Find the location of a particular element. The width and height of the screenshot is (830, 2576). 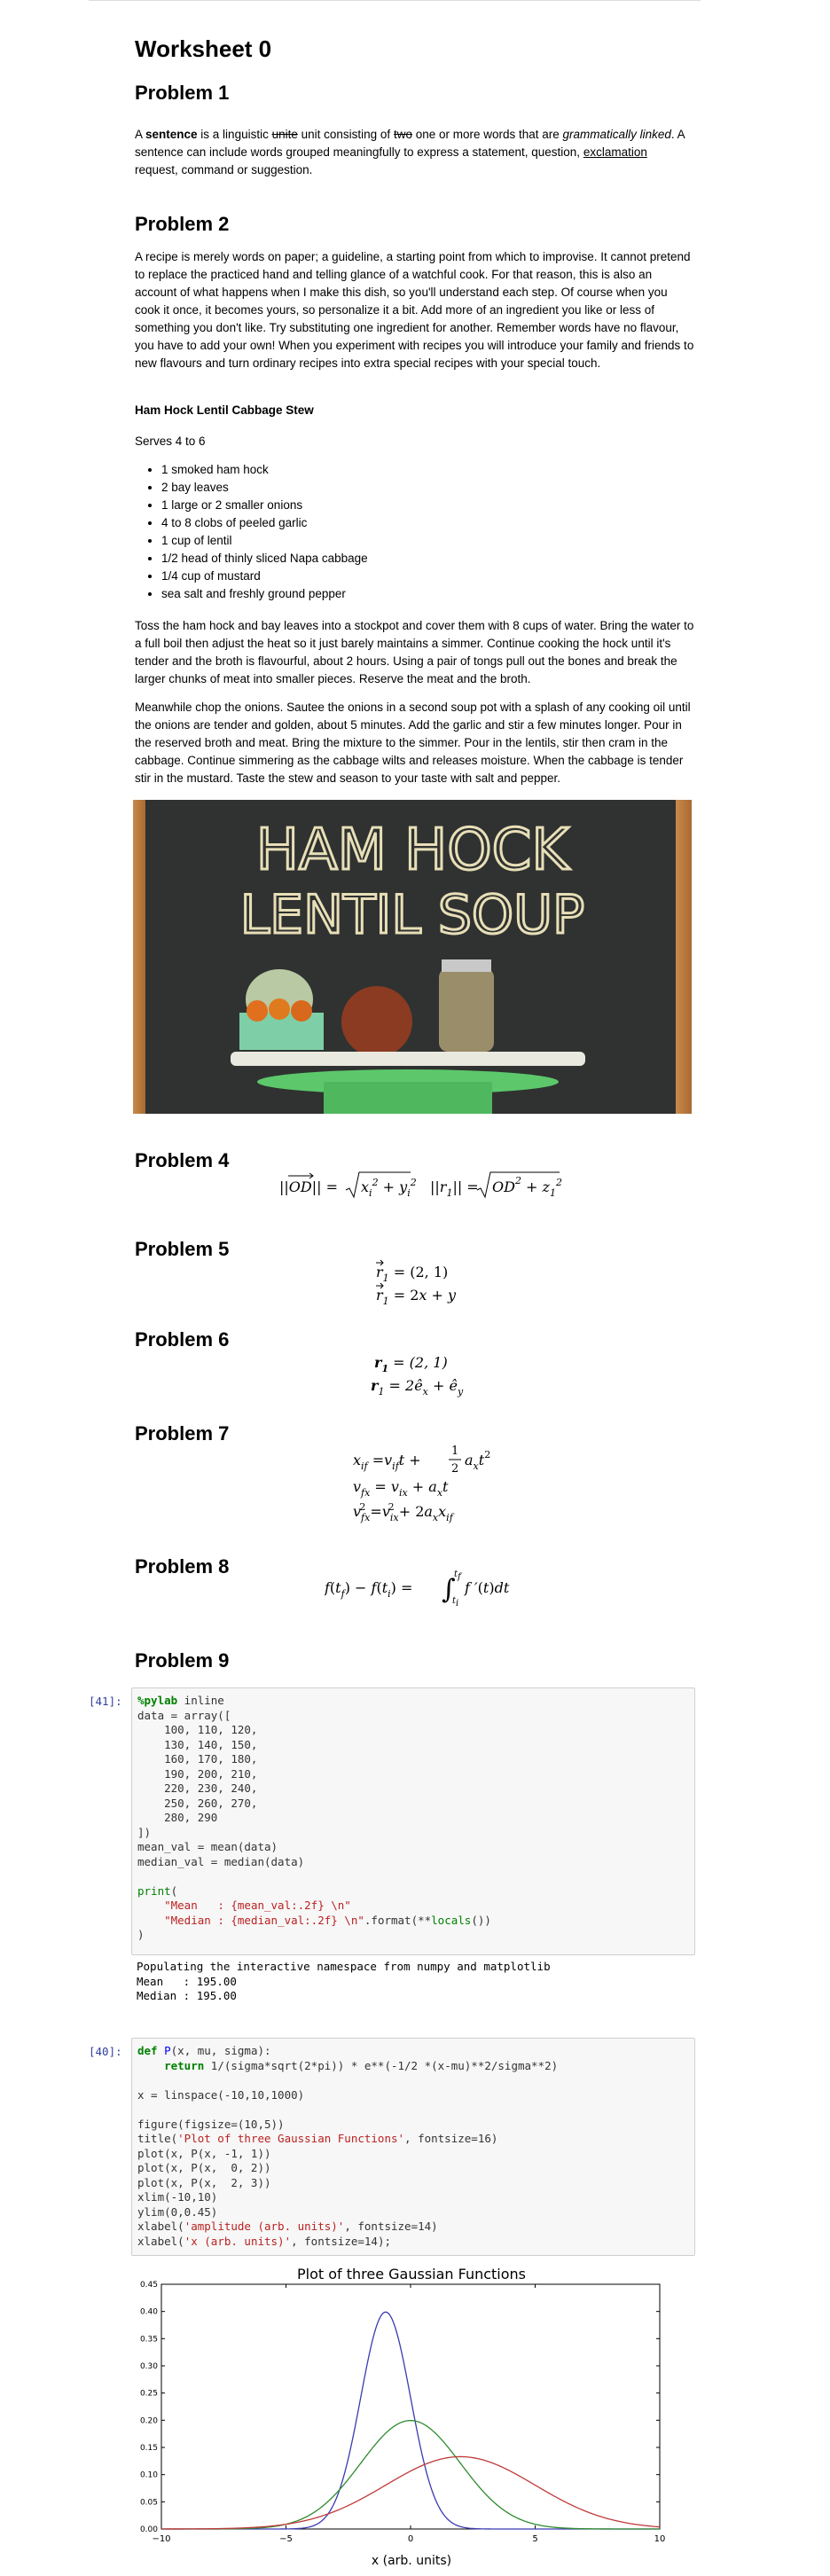

problem4-heading: Problem 4 is located at coordinates (182, 1160).